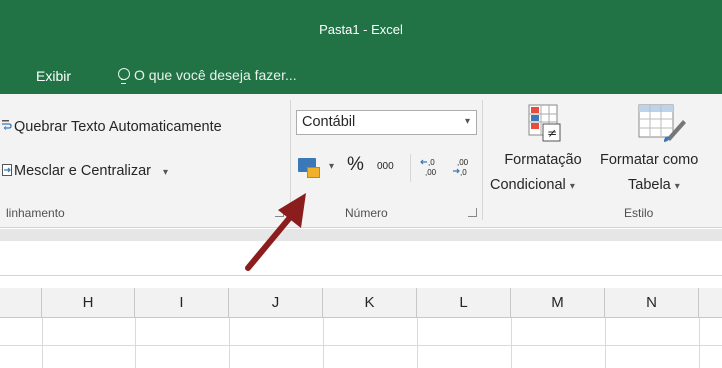 The height and width of the screenshot is (368, 722). I want to click on tab-exibir: Exibir, so click(53, 76).